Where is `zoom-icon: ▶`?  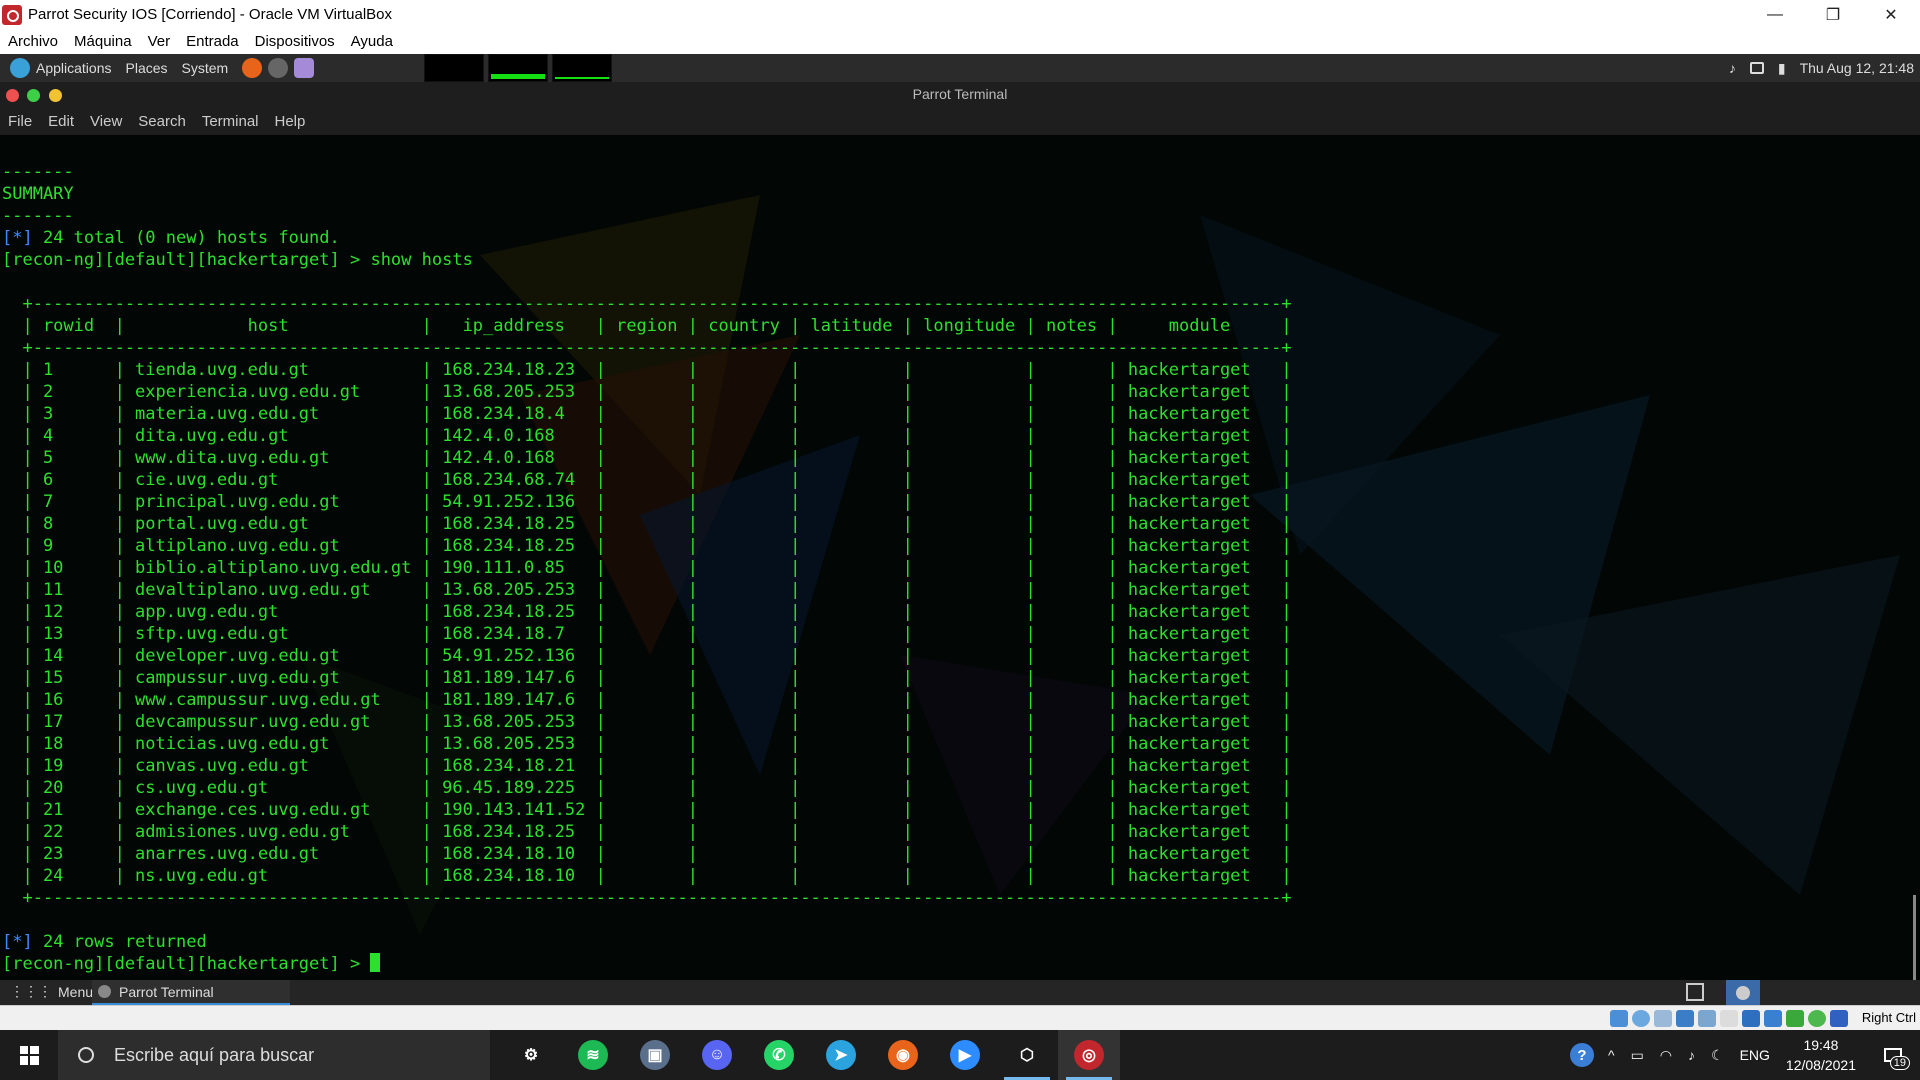 zoom-icon: ▶ is located at coordinates (965, 1055).